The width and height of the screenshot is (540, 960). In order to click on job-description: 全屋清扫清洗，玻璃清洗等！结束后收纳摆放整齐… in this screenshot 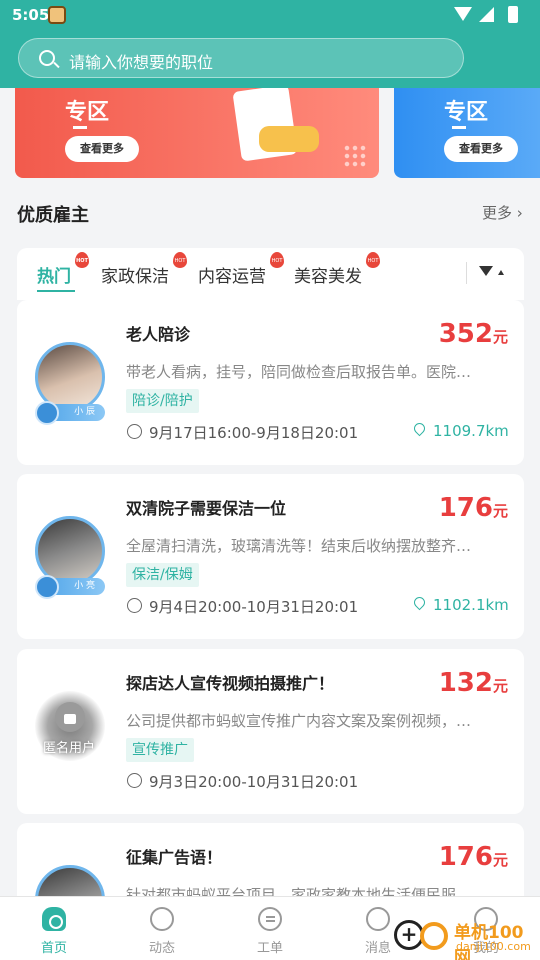, I will do `click(299, 546)`.